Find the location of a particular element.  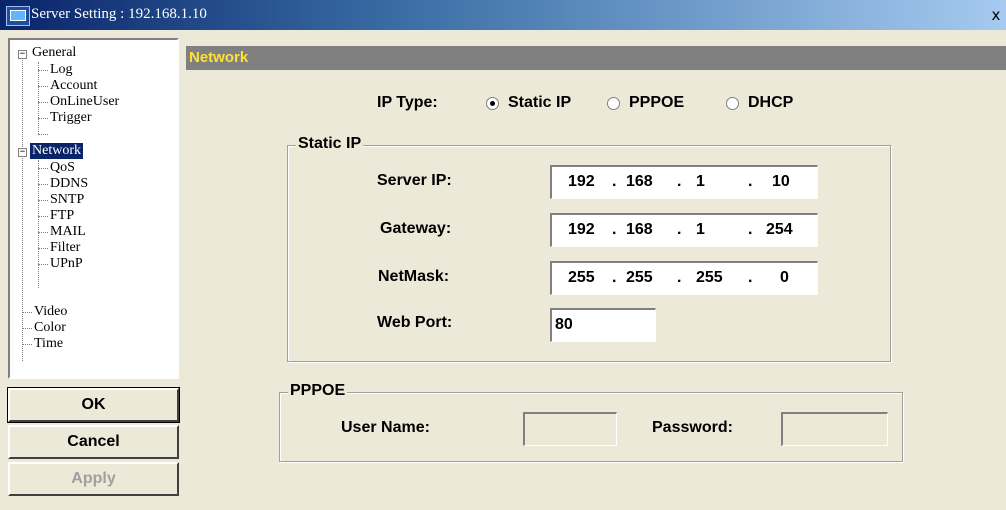

server-ip-field: 192 . 168 . 1 . 10 is located at coordinates (684, 182).